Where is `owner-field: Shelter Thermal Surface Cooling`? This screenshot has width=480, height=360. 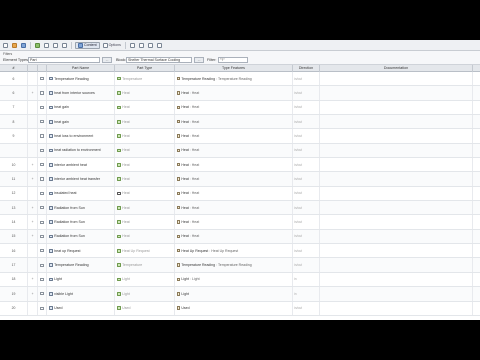
owner-field: Shelter Thermal Surface Cooling is located at coordinates (159, 60).